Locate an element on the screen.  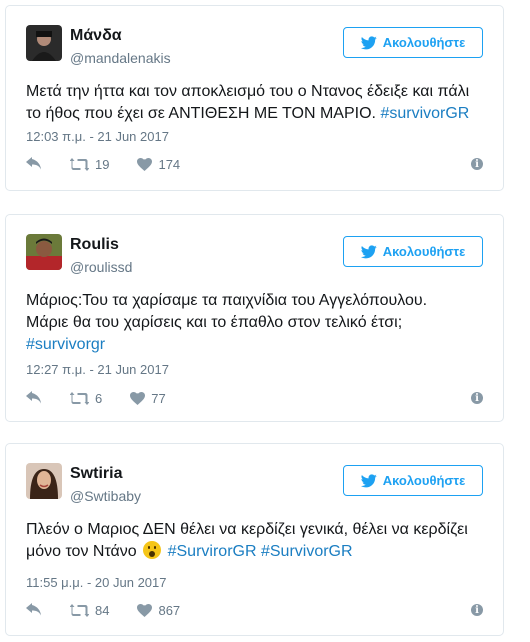
tweet-actions: 6 77 i is located at coordinates (254, 398).